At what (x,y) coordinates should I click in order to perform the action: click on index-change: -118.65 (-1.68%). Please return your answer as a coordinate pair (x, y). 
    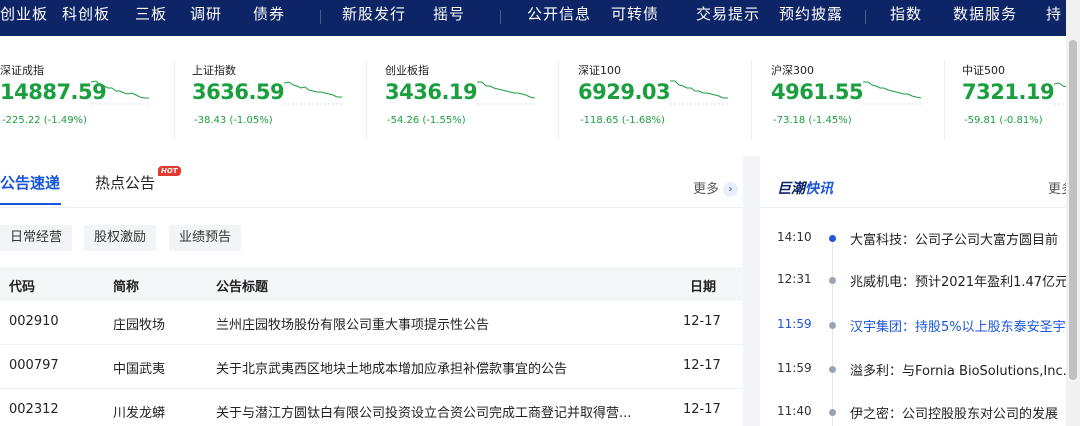
    Looking at the image, I should click on (622, 120).